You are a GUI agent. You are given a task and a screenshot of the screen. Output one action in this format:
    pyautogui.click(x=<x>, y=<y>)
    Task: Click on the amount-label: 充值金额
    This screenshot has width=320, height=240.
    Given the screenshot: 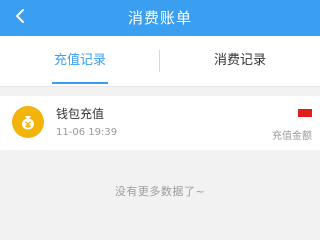 What is the action you would take?
    pyautogui.click(x=292, y=136)
    